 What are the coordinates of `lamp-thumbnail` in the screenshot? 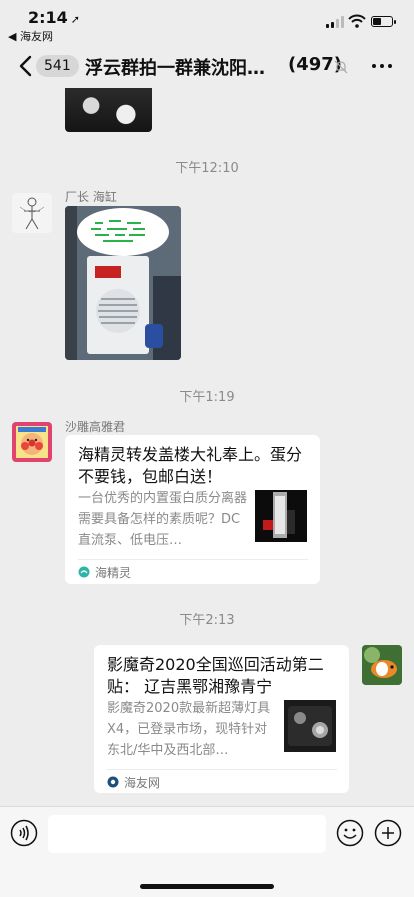 It's located at (310, 726).